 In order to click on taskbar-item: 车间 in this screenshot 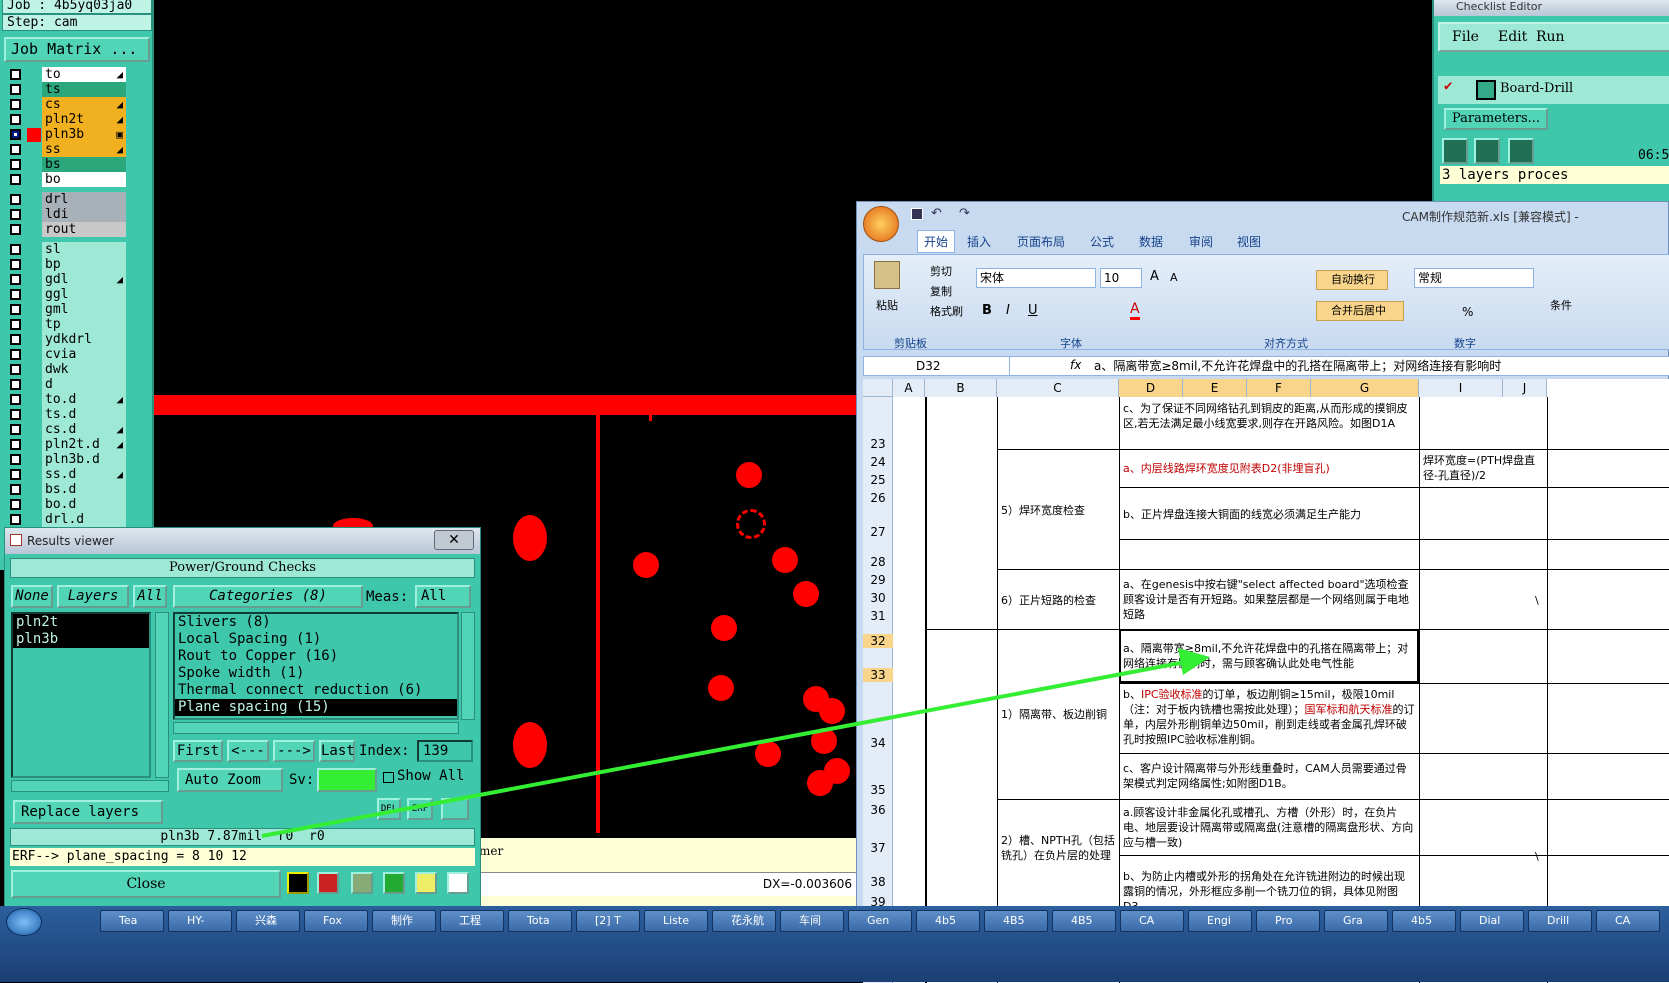, I will do `click(812, 921)`.